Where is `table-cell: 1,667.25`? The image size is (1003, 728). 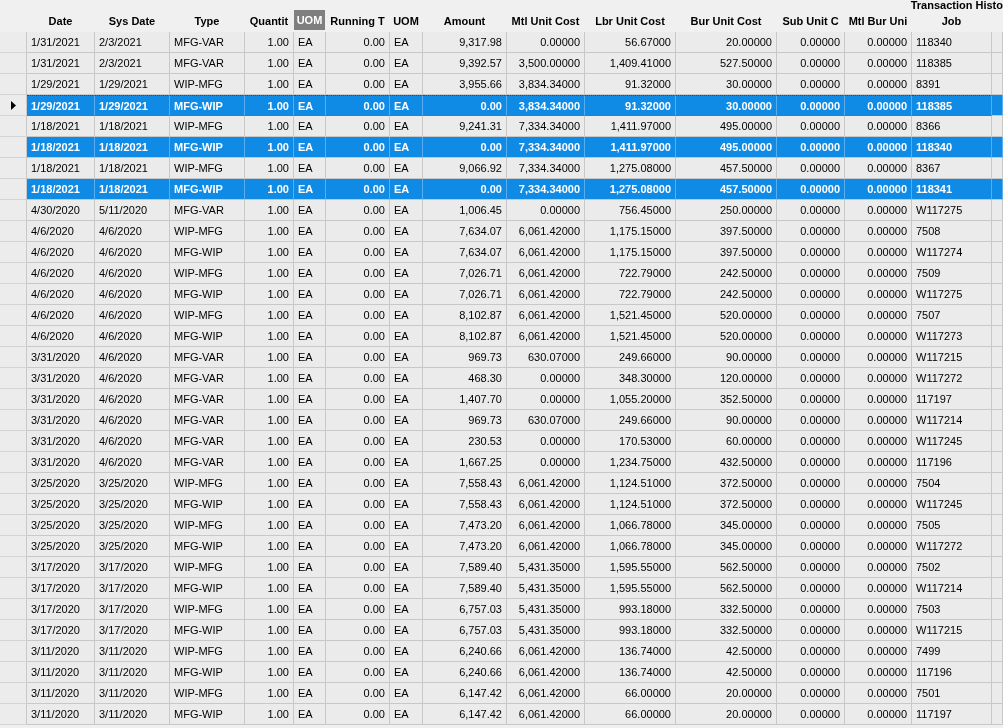
table-cell: 1,667.25 is located at coordinates (465, 462).